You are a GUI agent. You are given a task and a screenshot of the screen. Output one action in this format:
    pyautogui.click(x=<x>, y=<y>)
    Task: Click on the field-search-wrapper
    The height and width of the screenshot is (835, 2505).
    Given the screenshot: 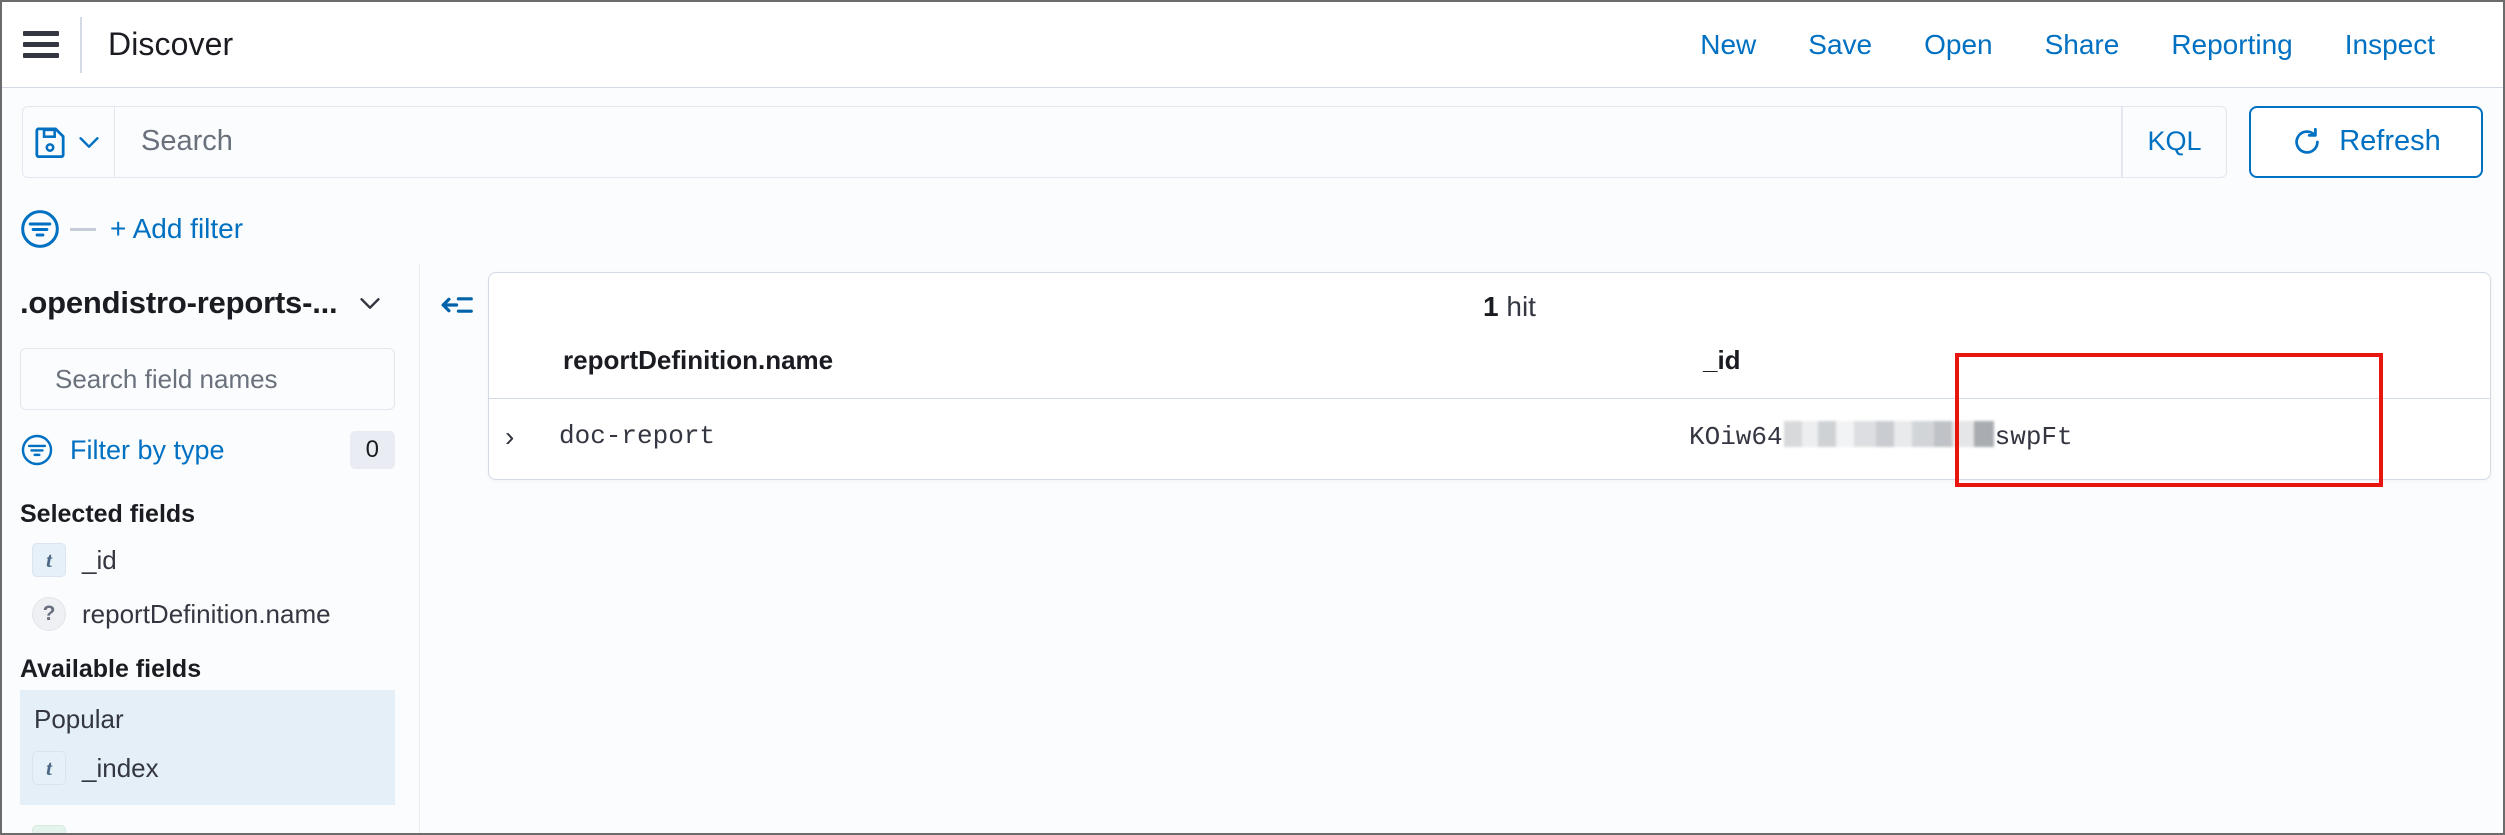 What is the action you would take?
    pyautogui.click(x=207, y=379)
    